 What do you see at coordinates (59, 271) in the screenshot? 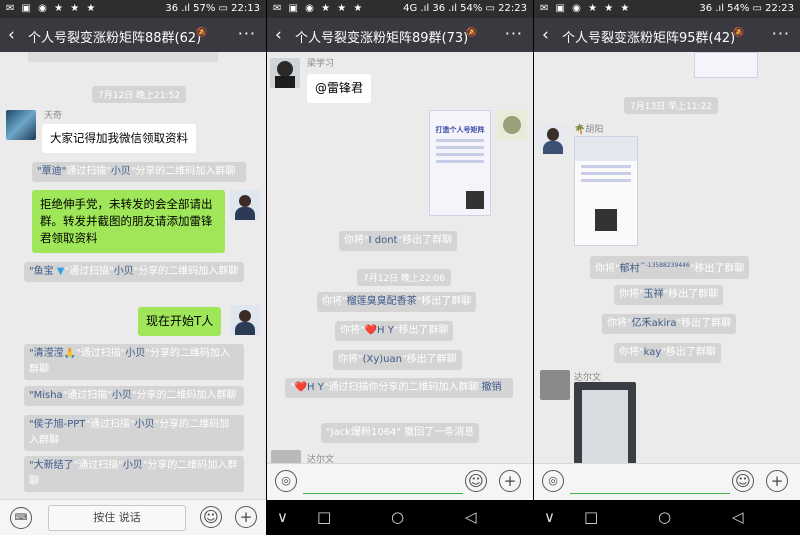
I see `verified-badge-icon: ▼` at bounding box center [59, 271].